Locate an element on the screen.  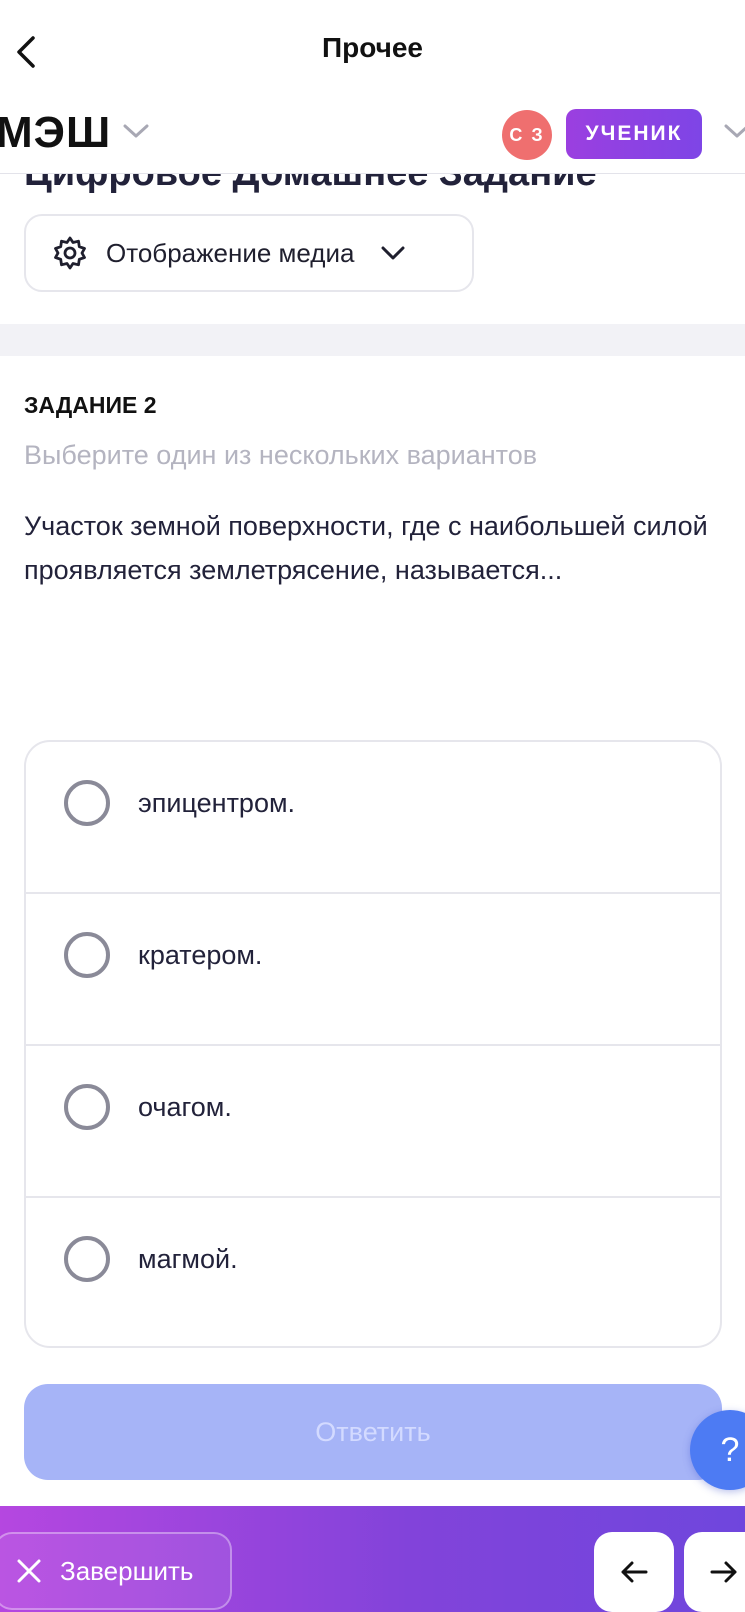
previous-task-button is located at coordinates (634, 1572).